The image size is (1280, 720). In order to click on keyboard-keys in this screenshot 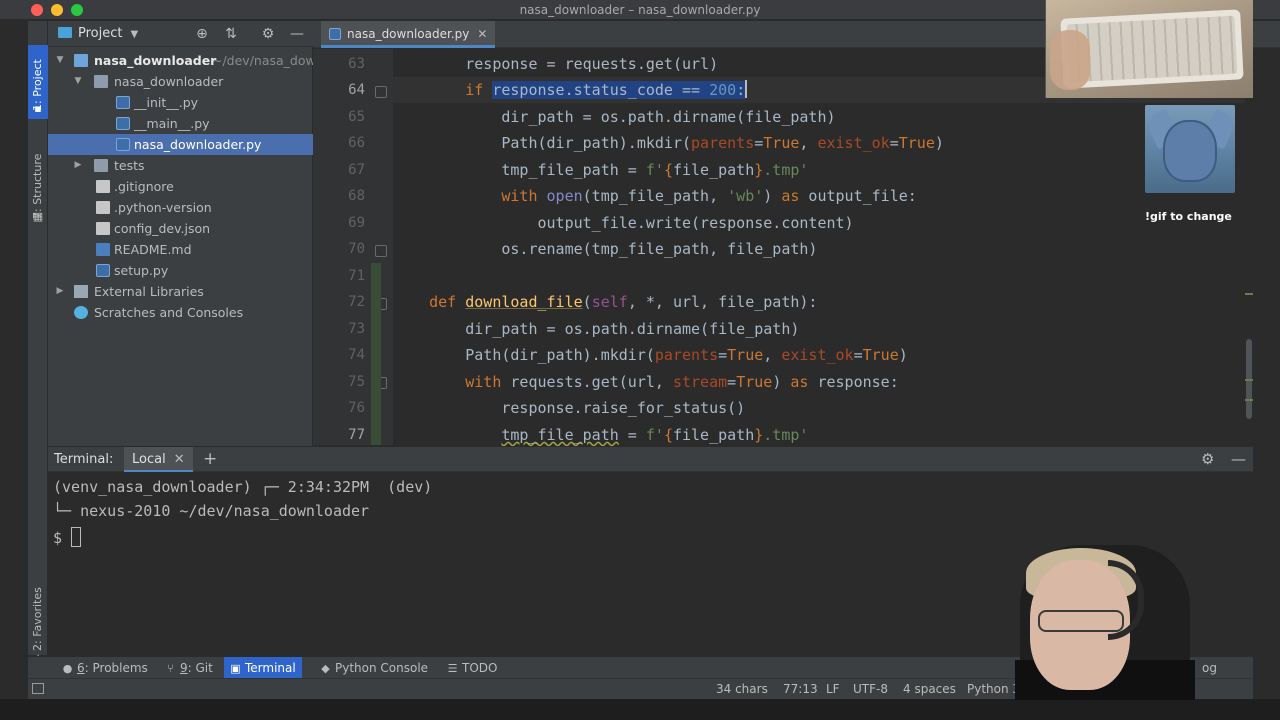, I will do `click(1152, 49)`.